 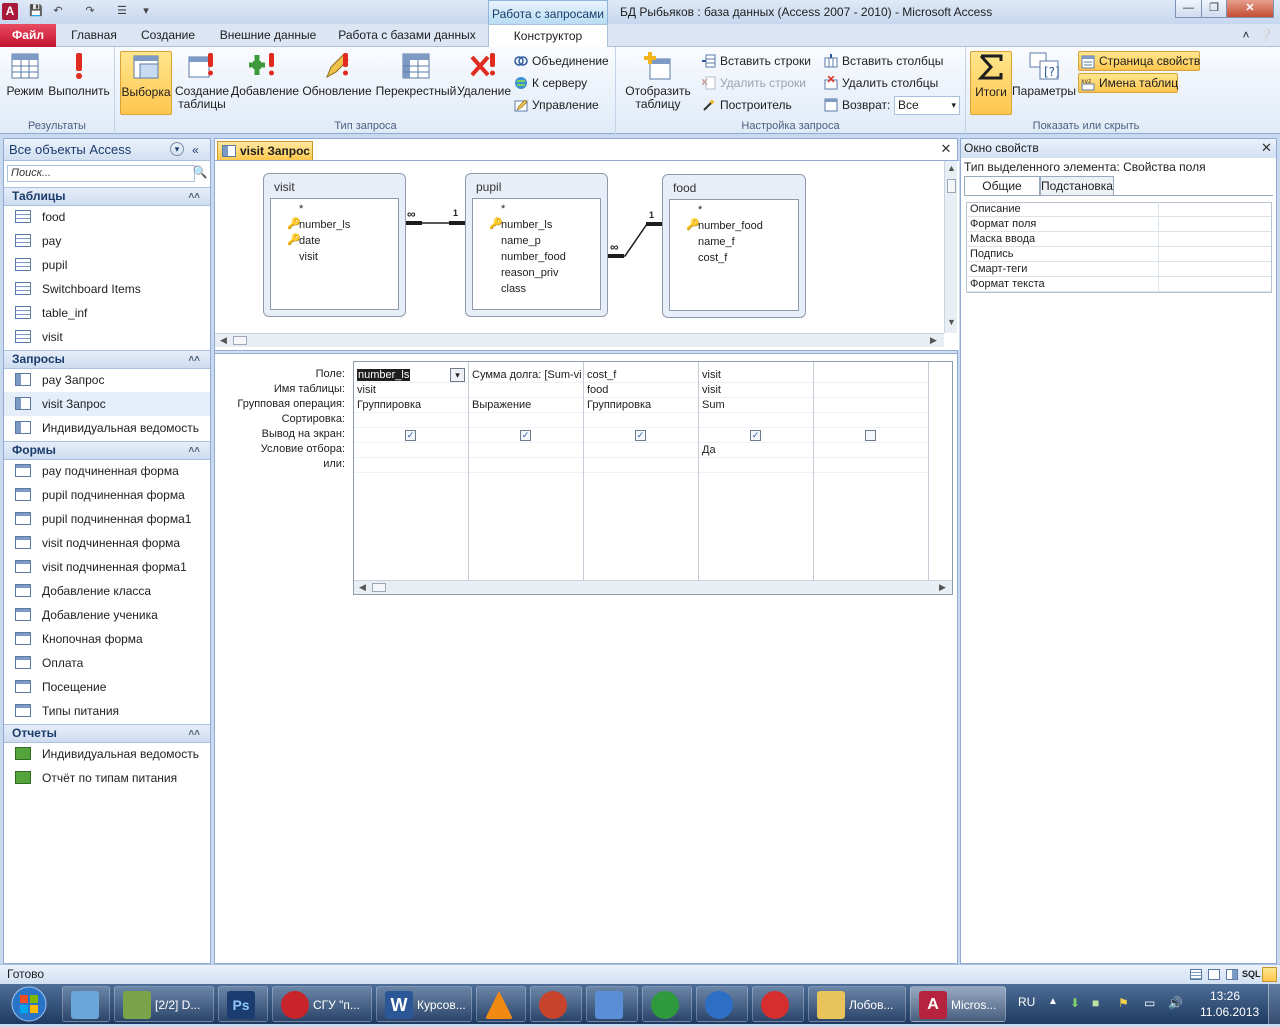 What do you see at coordinates (107, 217) in the screenshot?
I see `nav-table-food: food` at bounding box center [107, 217].